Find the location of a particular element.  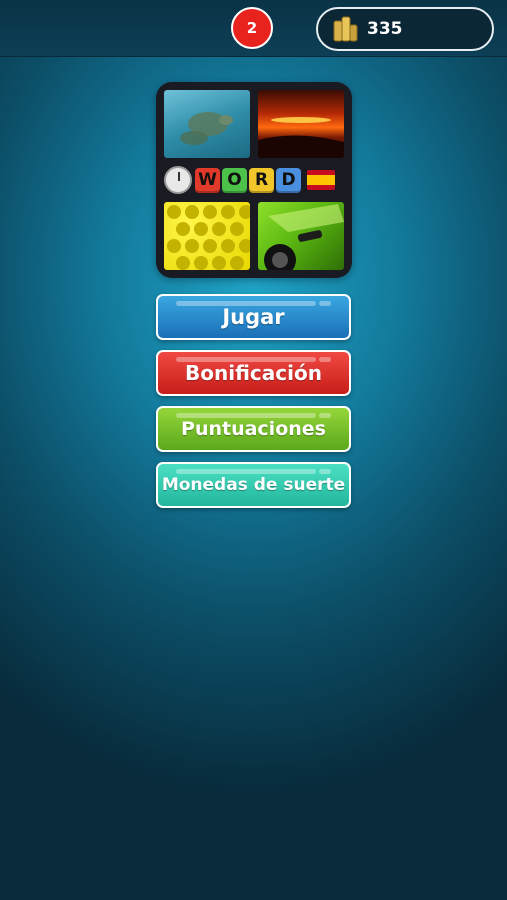

play-label: Jugar is located at coordinates (253, 317).